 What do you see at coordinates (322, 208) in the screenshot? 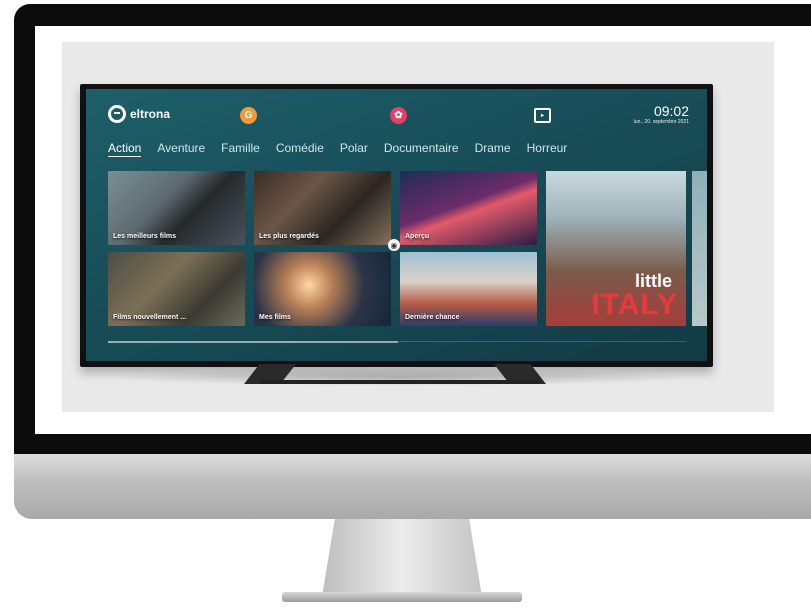
I see `tile-most-watched: Les plus regardés` at bounding box center [322, 208].